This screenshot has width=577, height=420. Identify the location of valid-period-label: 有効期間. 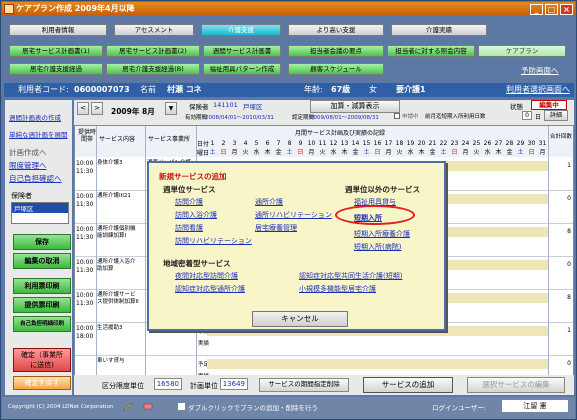
(196, 118).